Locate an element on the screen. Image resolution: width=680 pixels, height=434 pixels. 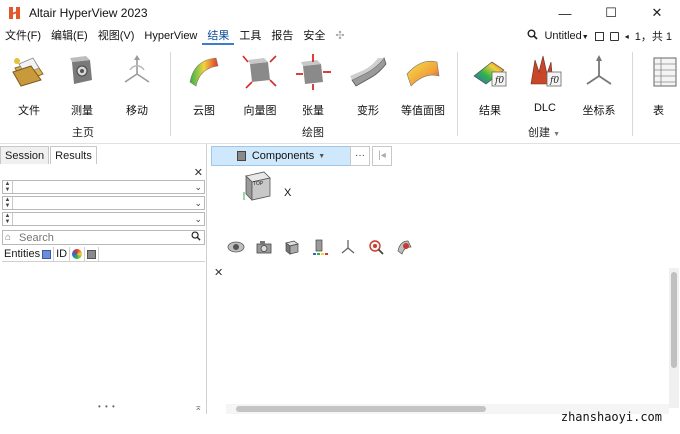
menu-add-icon: ✣ is located at coordinates (339, 36).